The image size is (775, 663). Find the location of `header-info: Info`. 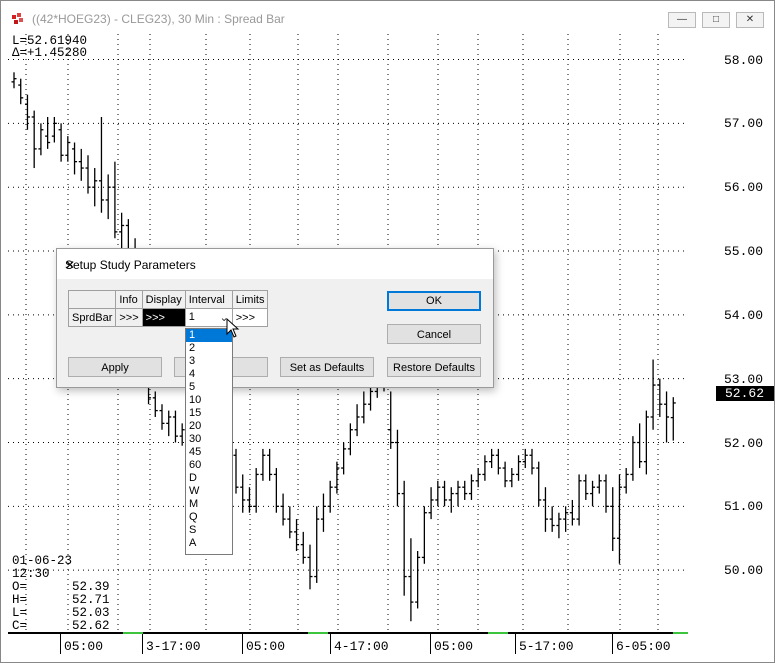

header-info: Info is located at coordinates (129, 299).